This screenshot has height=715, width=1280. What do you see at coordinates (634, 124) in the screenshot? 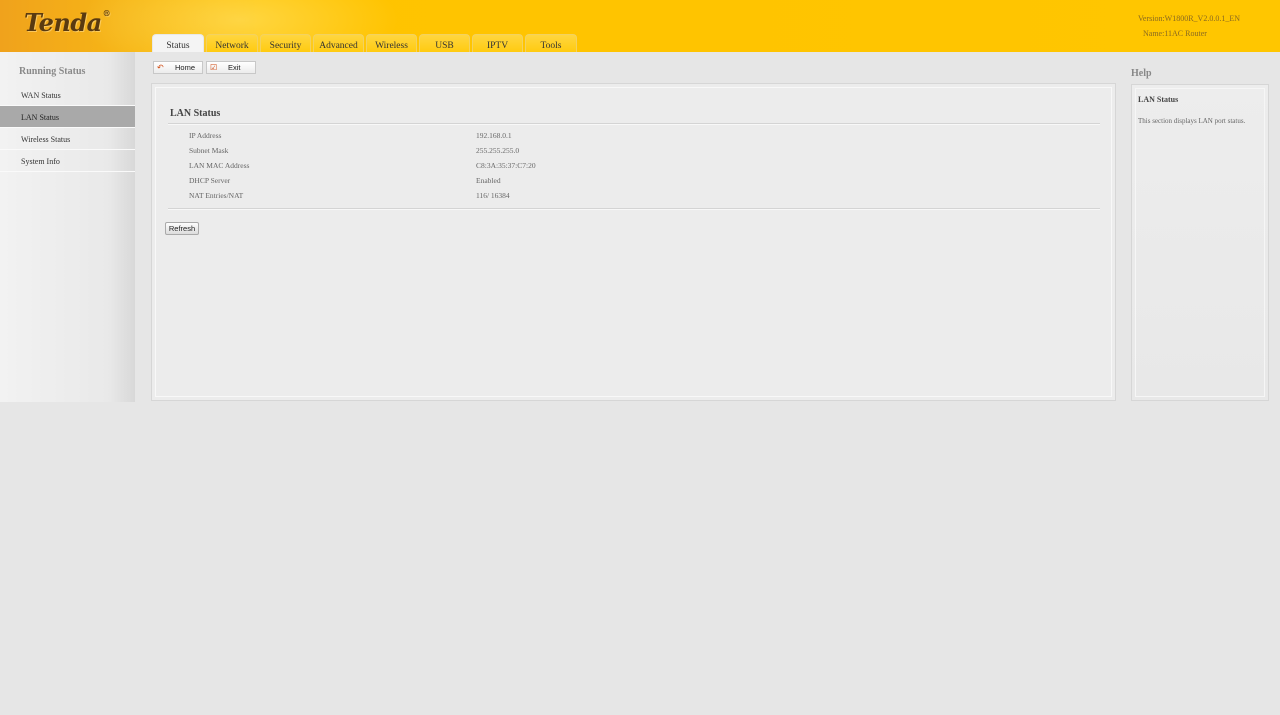
I see `title-divider` at bounding box center [634, 124].